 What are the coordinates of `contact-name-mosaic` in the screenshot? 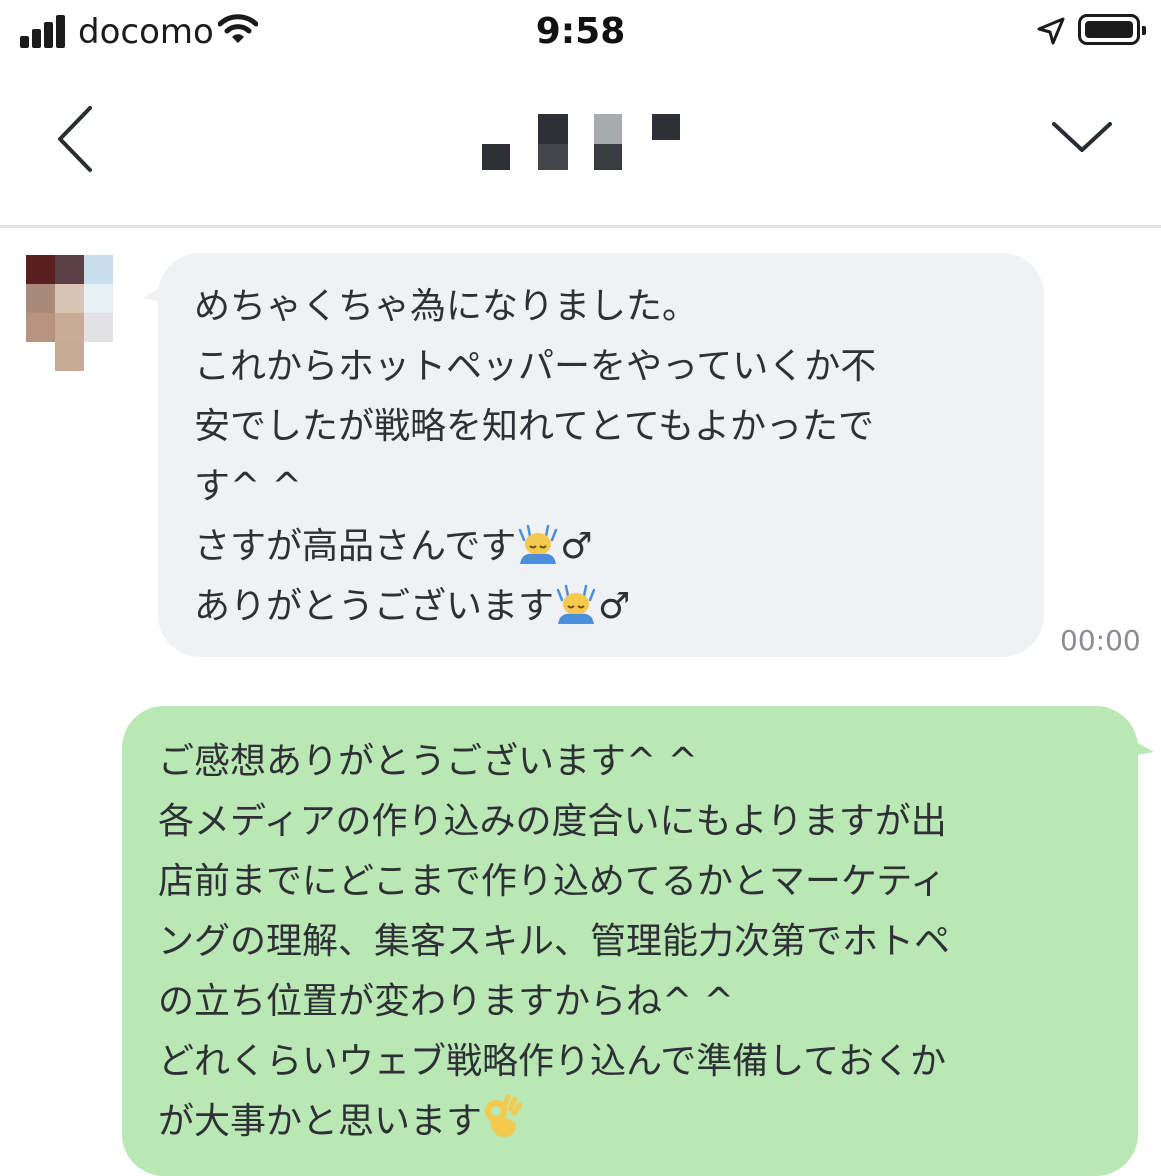 It's located at (580, 148).